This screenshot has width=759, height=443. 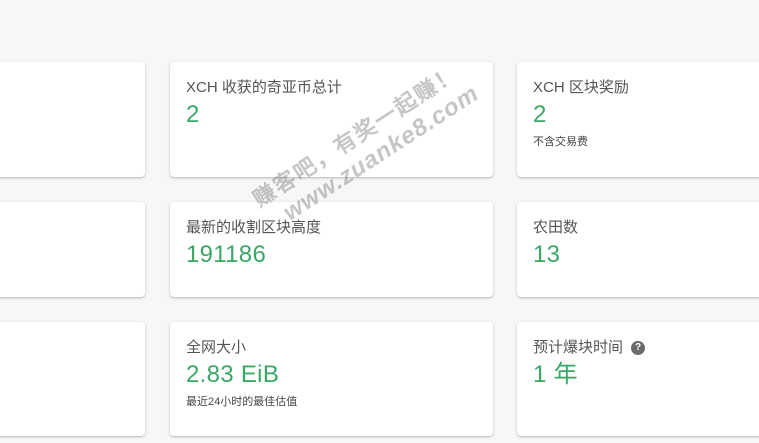 What do you see at coordinates (233, 374) in the screenshot?
I see `card-value: 2.83 EiB` at bounding box center [233, 374].